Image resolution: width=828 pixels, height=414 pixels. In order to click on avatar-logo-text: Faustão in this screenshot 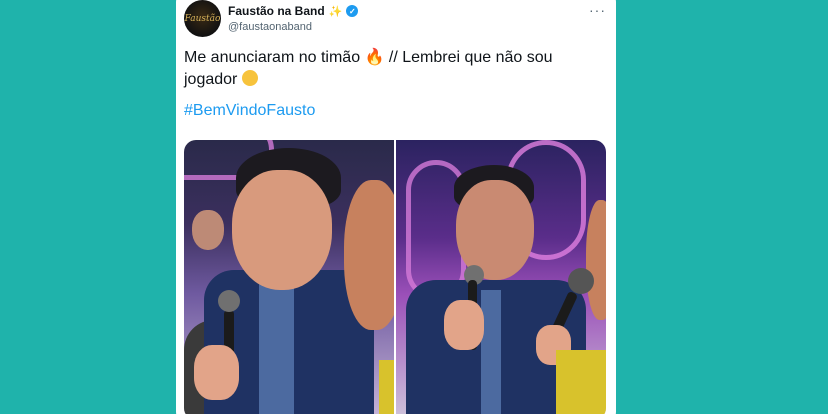, I will do `click(202, 18)`.